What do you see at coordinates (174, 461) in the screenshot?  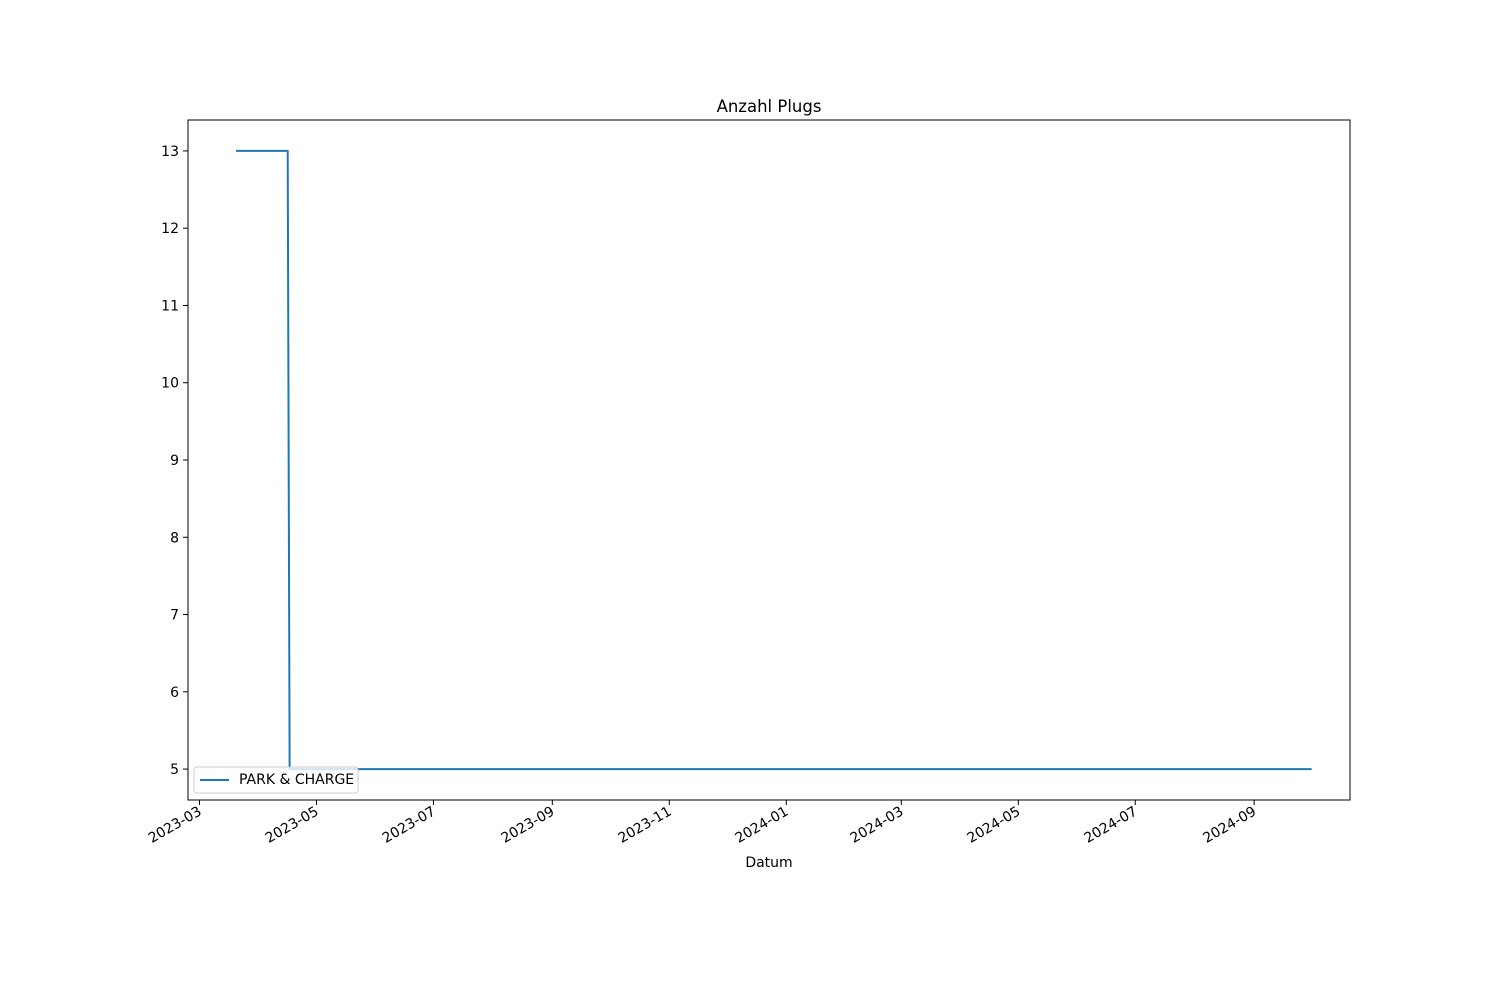 I see `y-tick-label: 9` at bounding box center [174, 461].